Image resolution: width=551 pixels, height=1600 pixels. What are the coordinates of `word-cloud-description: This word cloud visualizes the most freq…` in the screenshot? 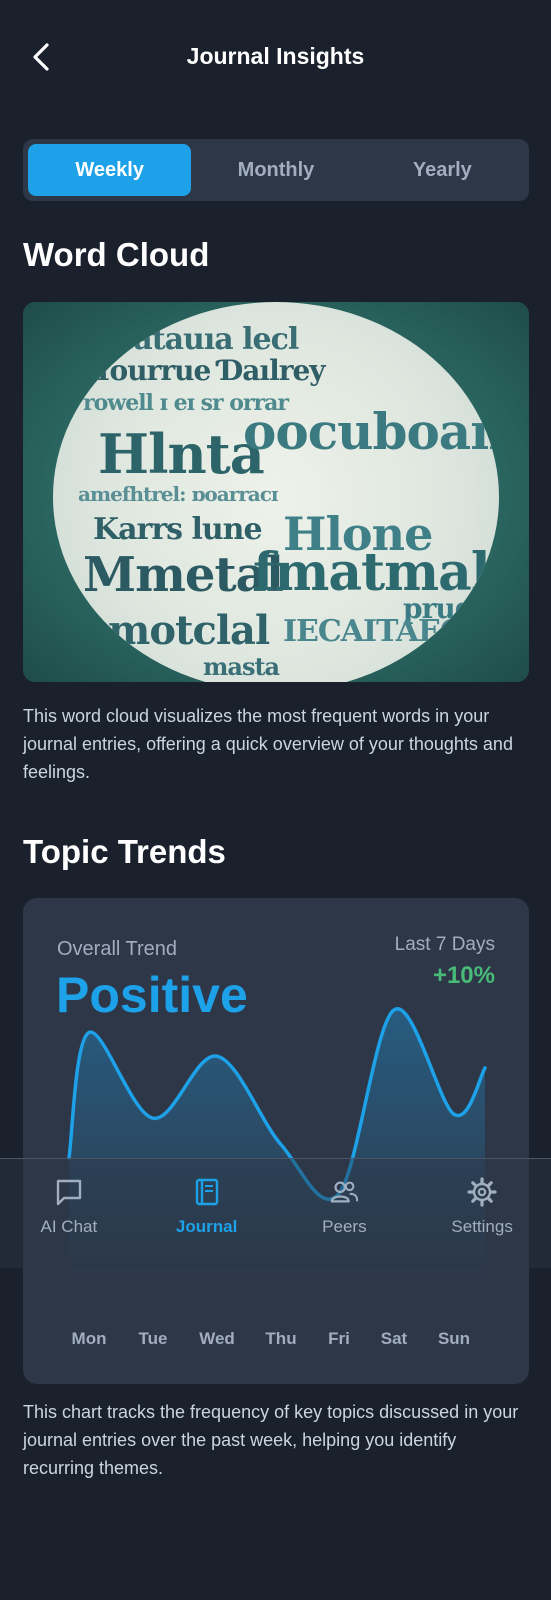 It's located at (268, 744).